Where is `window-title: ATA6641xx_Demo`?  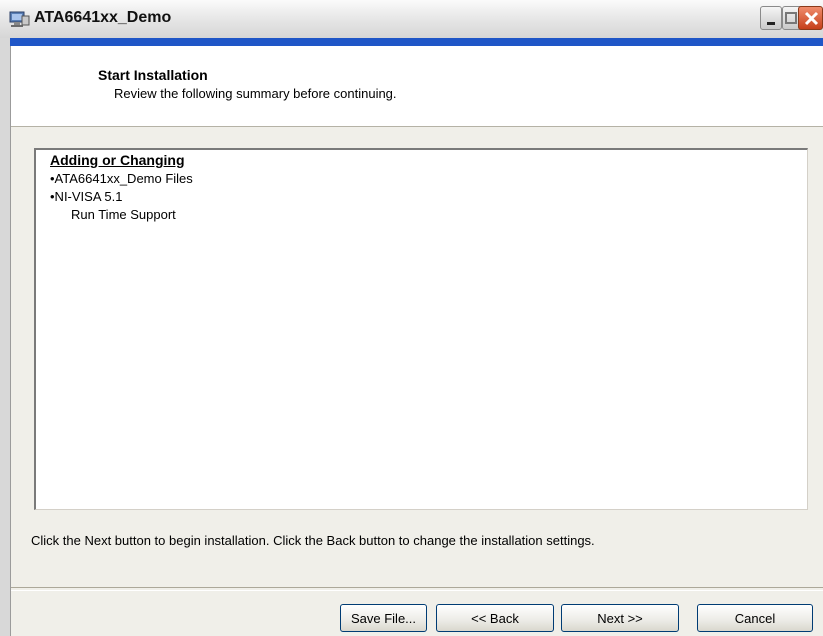
window-title: ATA6641xx_Demo is located at coordinates (103, 17).